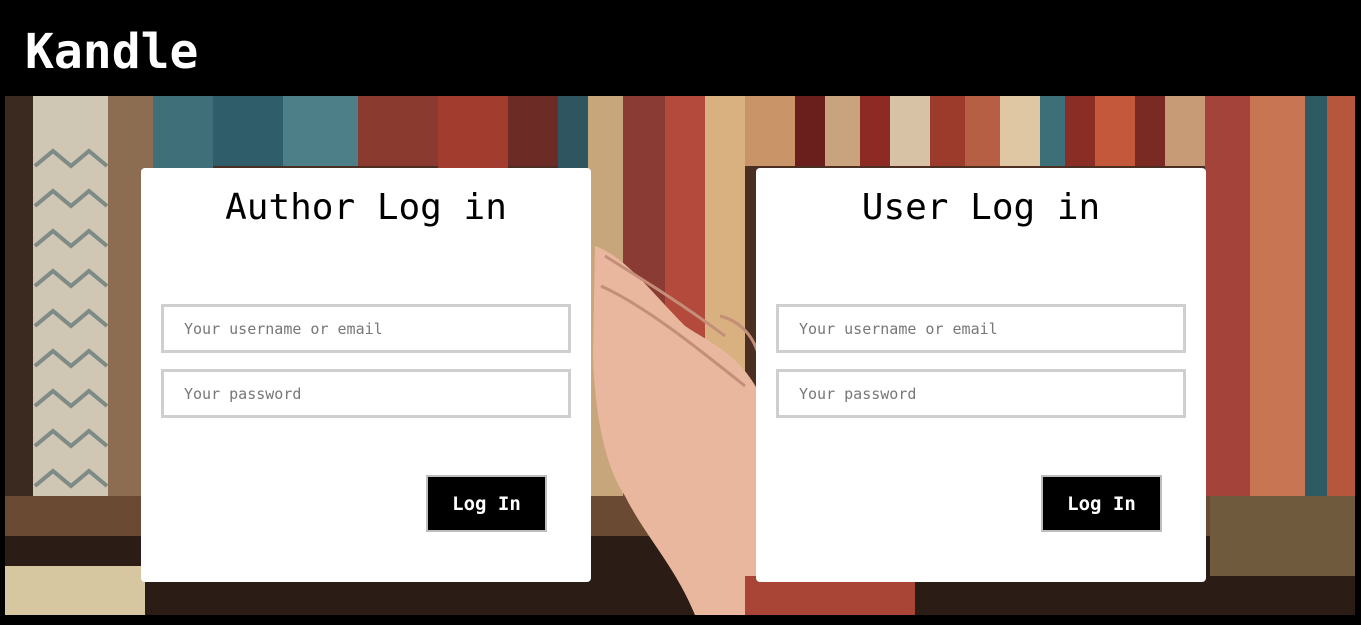 Image resolution: width=1361 pixels, height=625 pixels. I want to click on user-username-input, so click(981, 328).